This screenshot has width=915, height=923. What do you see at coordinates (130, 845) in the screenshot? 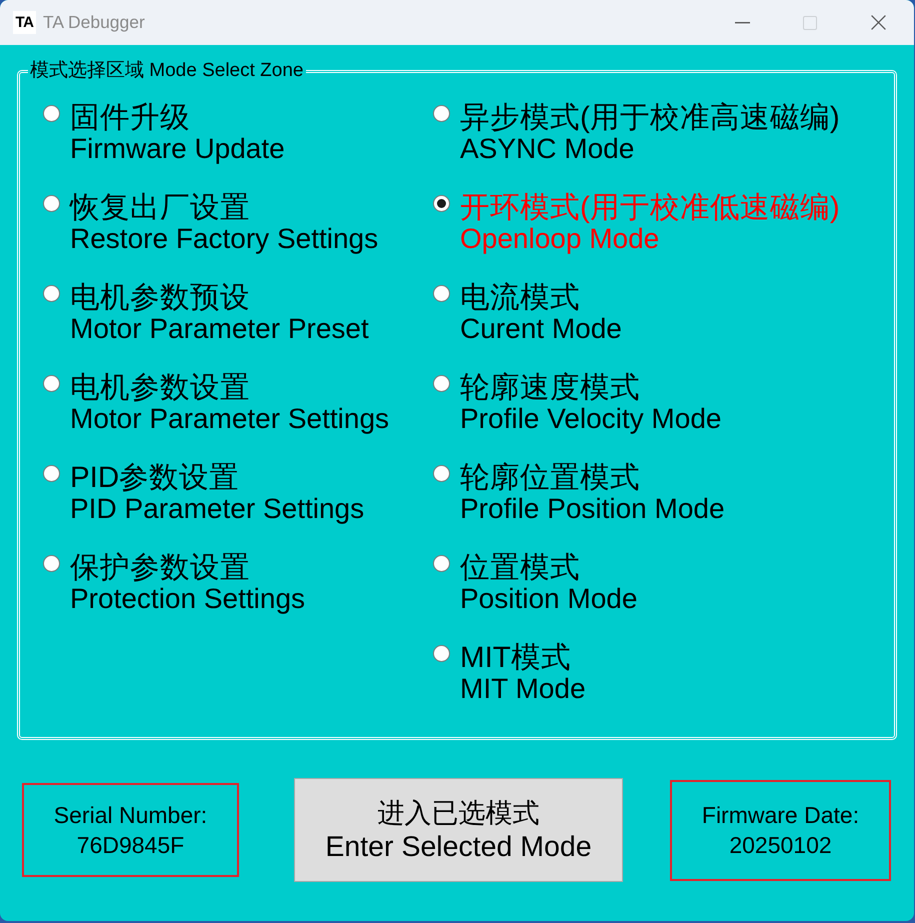
I see `serial-number-value: 76D9845F` at bounding box center [130, 845].